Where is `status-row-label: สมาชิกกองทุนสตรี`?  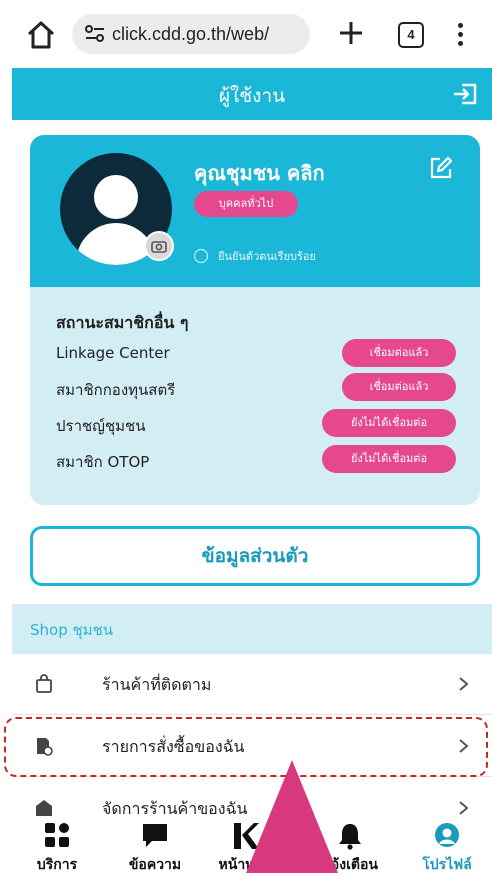
status-row-label: สมาชิกกองทุนสตรี is located at coordinates (116, 390).